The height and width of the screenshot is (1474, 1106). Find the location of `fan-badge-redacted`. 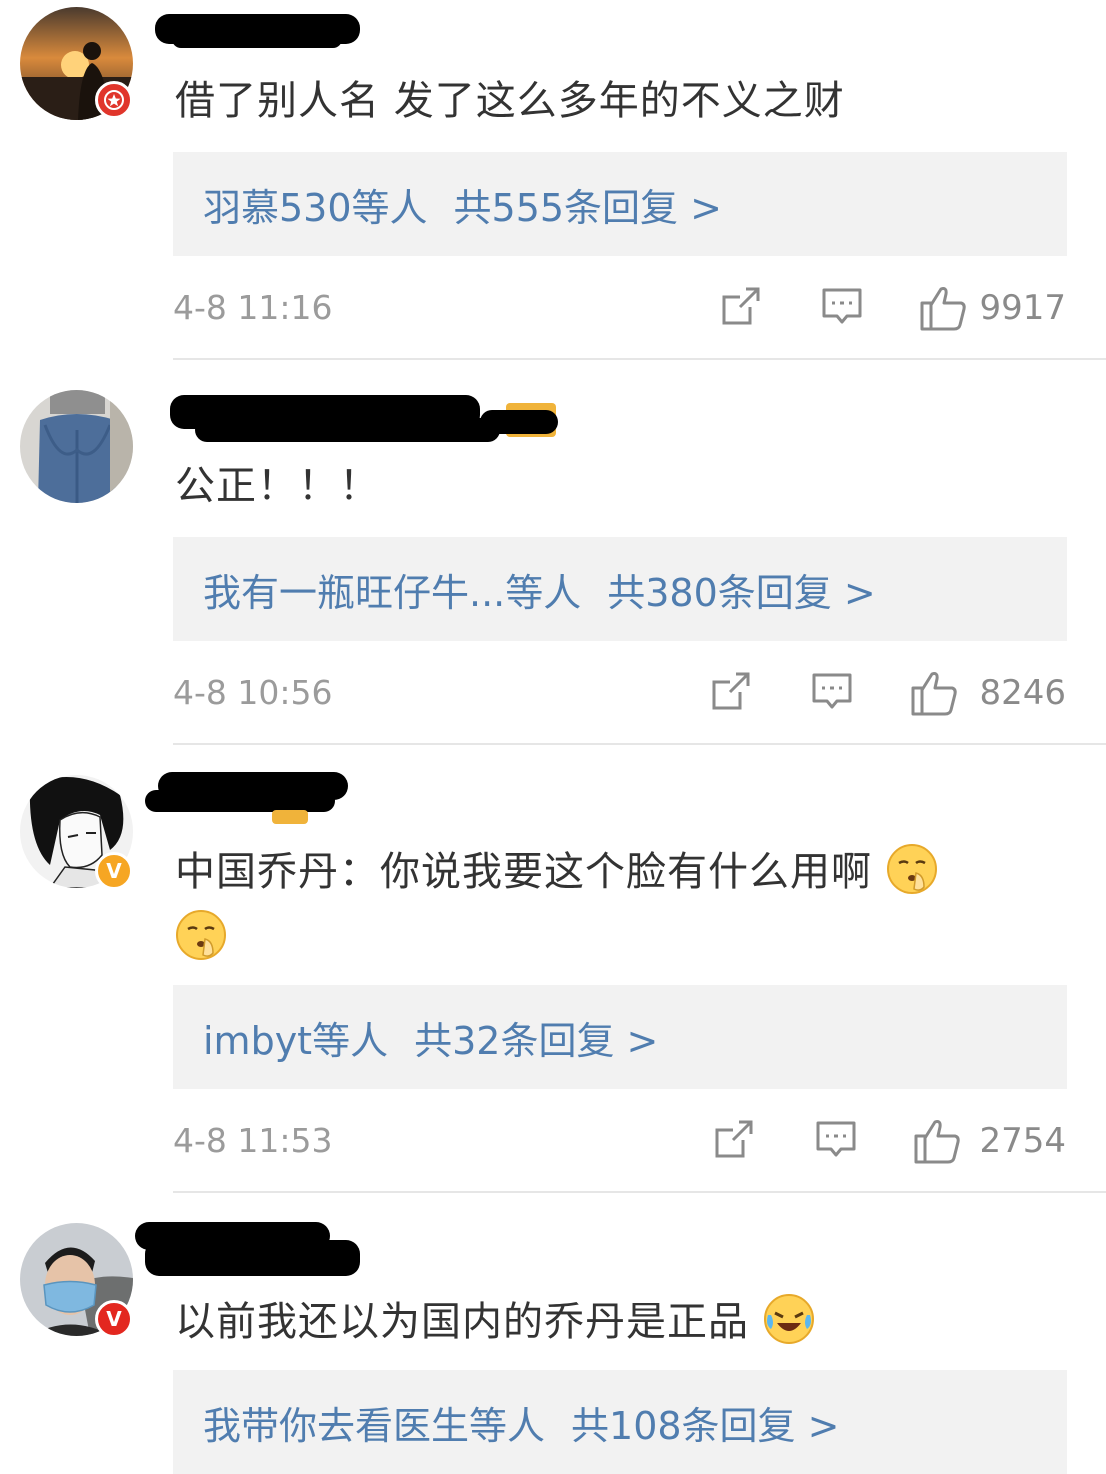

fan-badge-redacted is located at coordinates (290, 817).